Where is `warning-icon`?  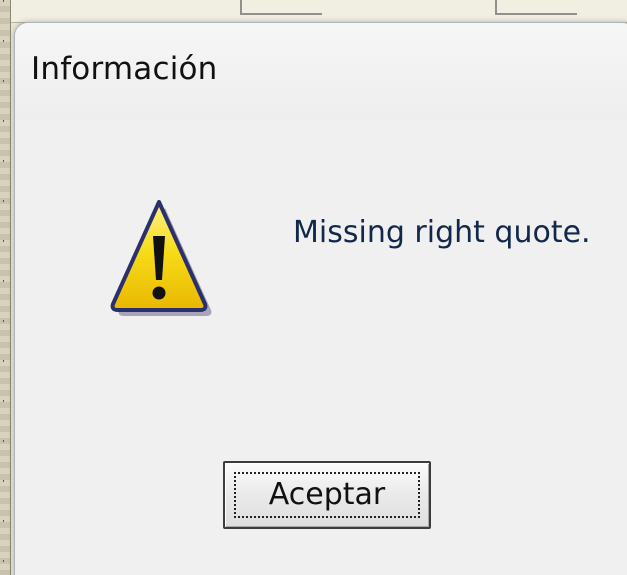 warning-icon is located at coordinates (161, 258).